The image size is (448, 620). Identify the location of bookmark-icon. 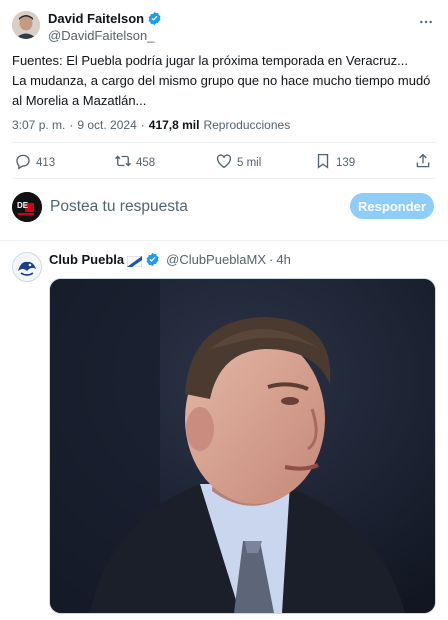
(323, 162).